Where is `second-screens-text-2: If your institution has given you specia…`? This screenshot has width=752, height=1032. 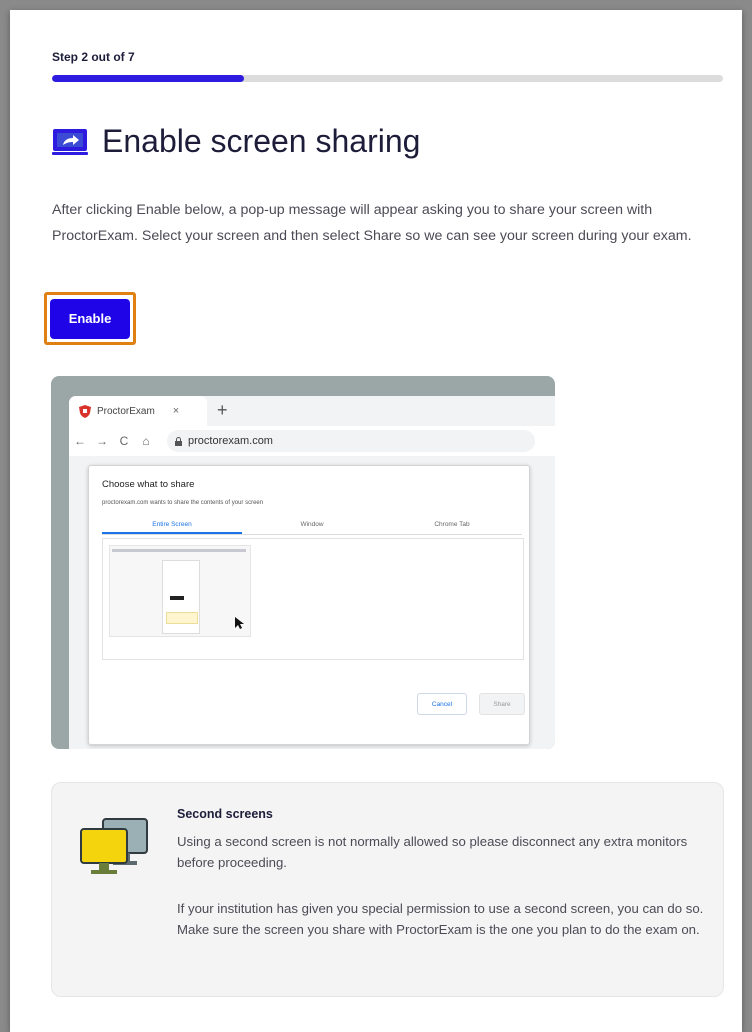 second-screens-text-2: If your institution has given you specia… is located at coordinates (440, 919).